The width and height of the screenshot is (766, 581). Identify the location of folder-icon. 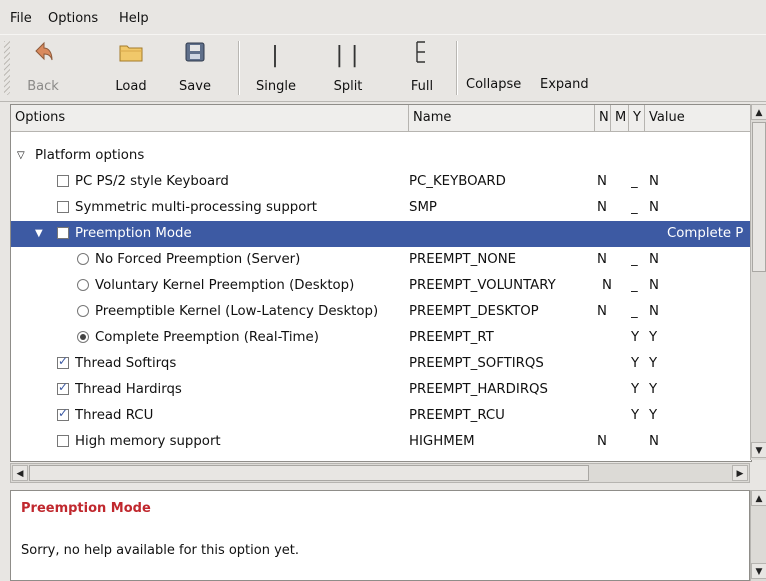
(131, 53).